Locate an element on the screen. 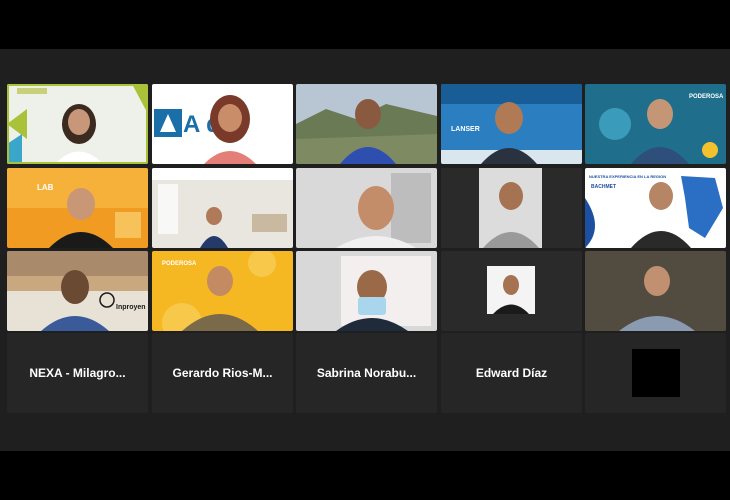 The height and width of the screenshot is (500, 730). video-tile-2: A des is located at coordinates (222, 124).